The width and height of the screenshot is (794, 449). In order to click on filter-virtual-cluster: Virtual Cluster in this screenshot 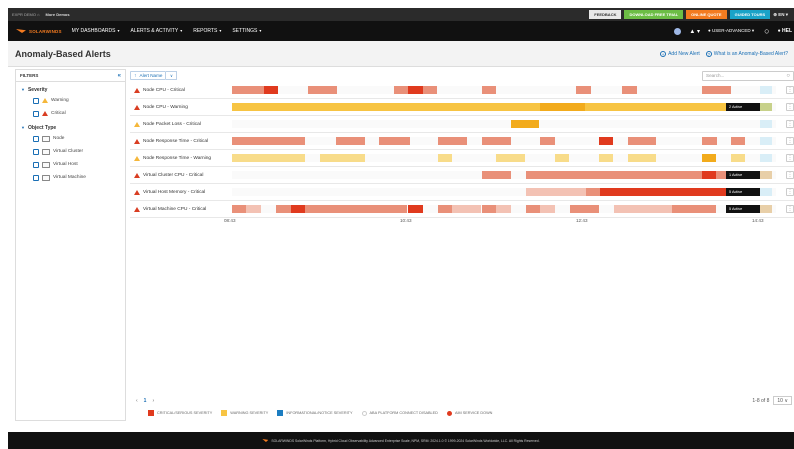, I will do `click(70, 151)`.